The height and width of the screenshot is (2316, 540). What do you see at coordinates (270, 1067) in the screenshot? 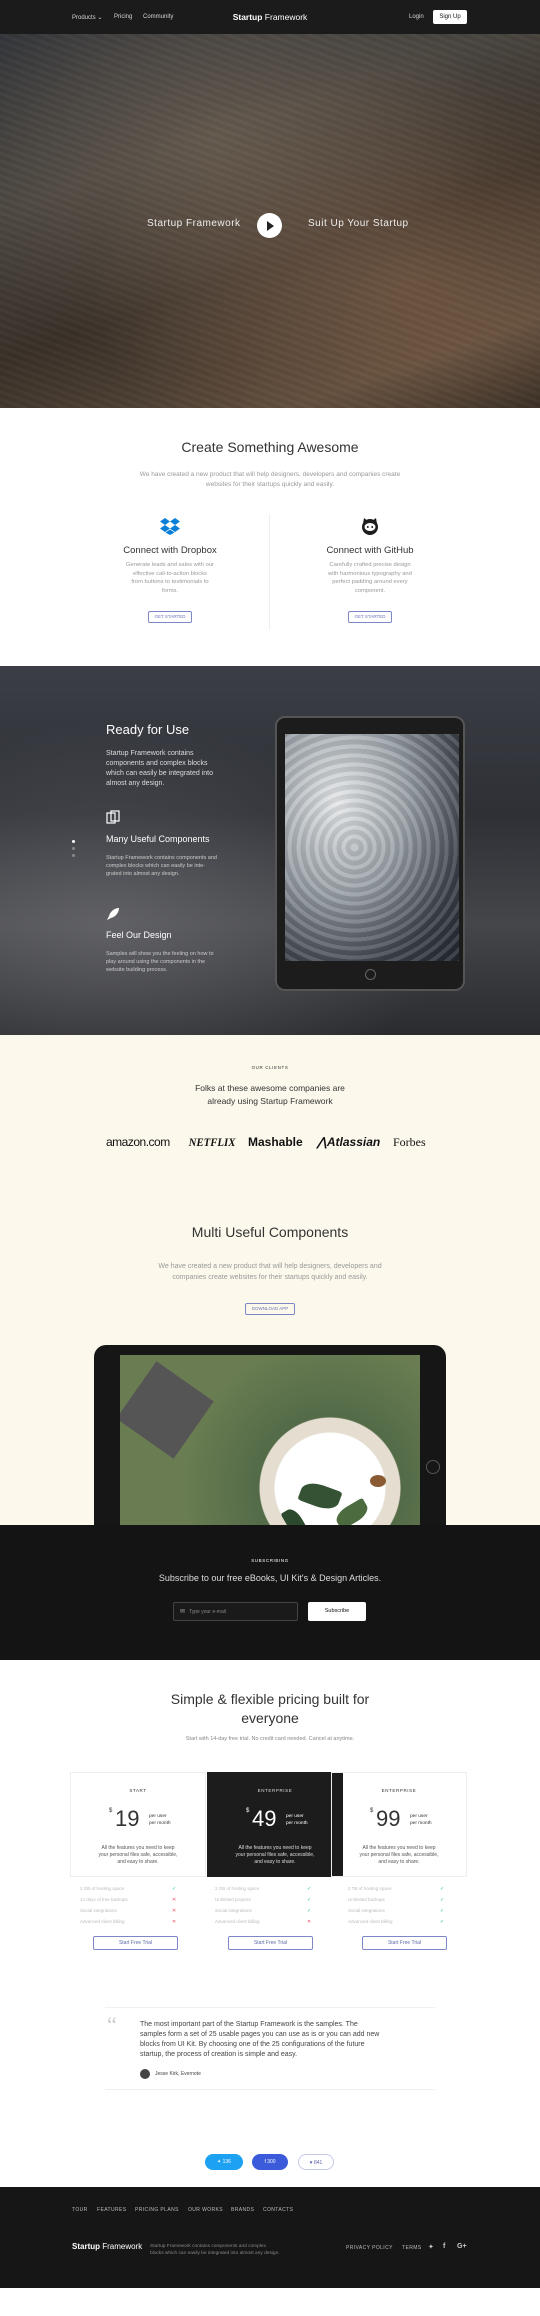
I see `clients-label: OUR CLIENTS` at bounding box center [270, 1067].